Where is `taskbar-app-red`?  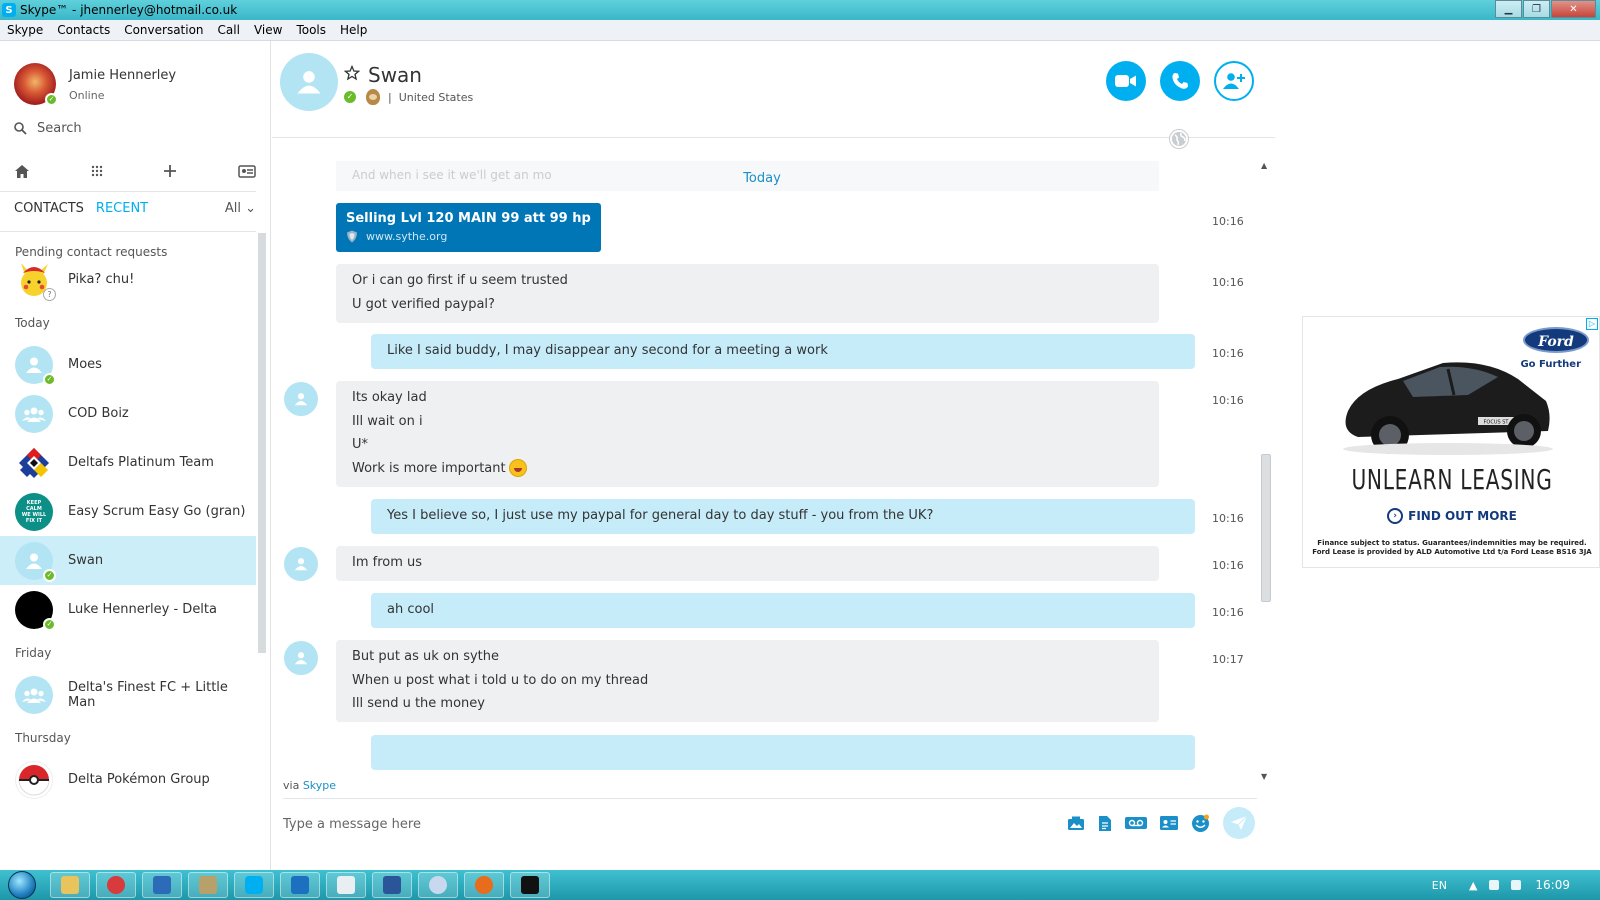 taskbar-app-red is located at coordinates (116, 885).